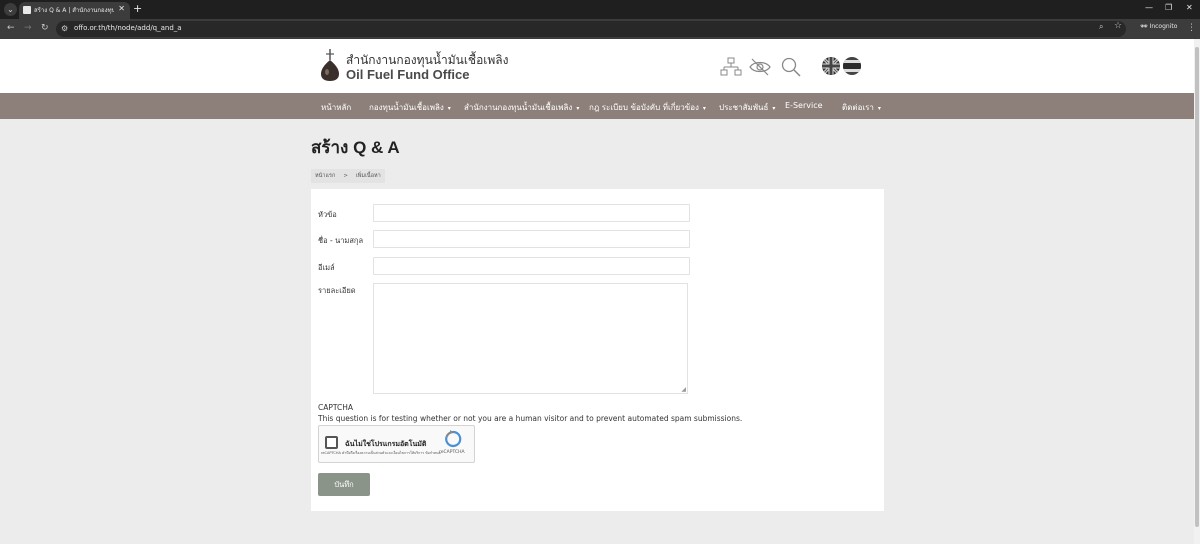 This screenshot has width=1200, height=544. I want to click on page-scrollbar, so click(1197, 291).